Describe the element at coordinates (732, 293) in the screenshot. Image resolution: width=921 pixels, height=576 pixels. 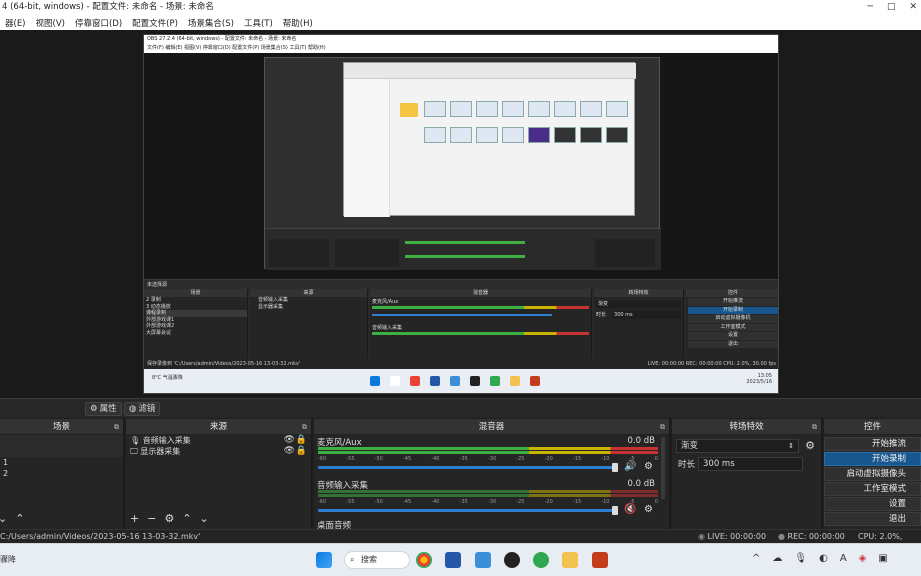
I see `nested-controls-title: 控件` at that location.